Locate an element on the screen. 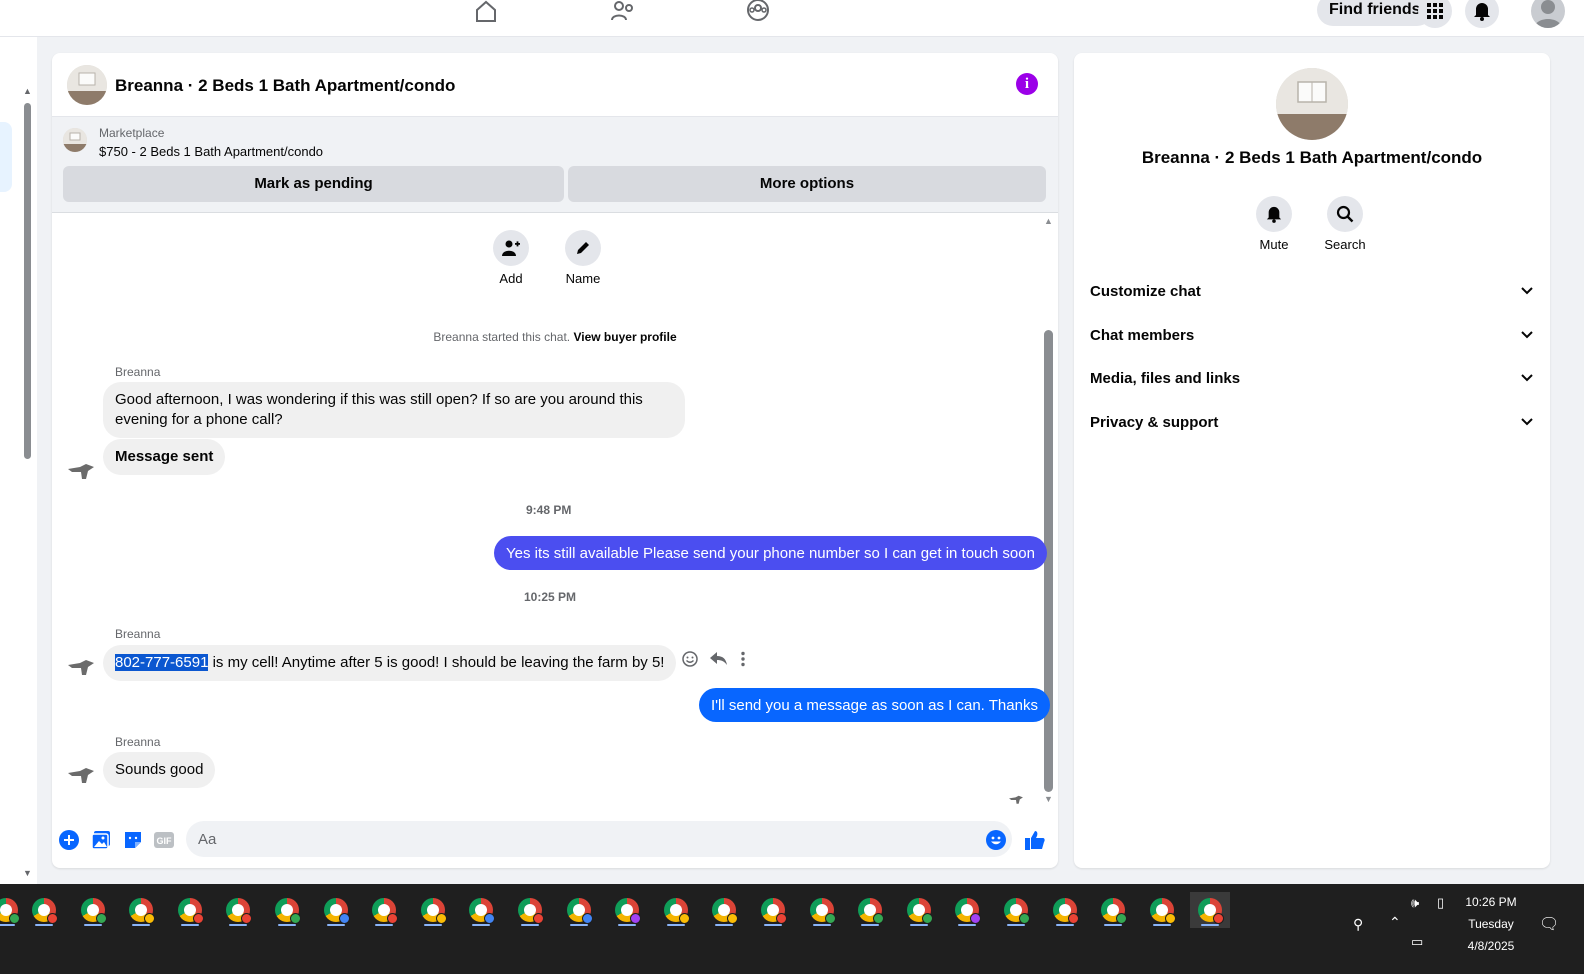 The image size is (1584, 974). mark-as-pending-button: Mark as pending is located at coordinates (313, 184).